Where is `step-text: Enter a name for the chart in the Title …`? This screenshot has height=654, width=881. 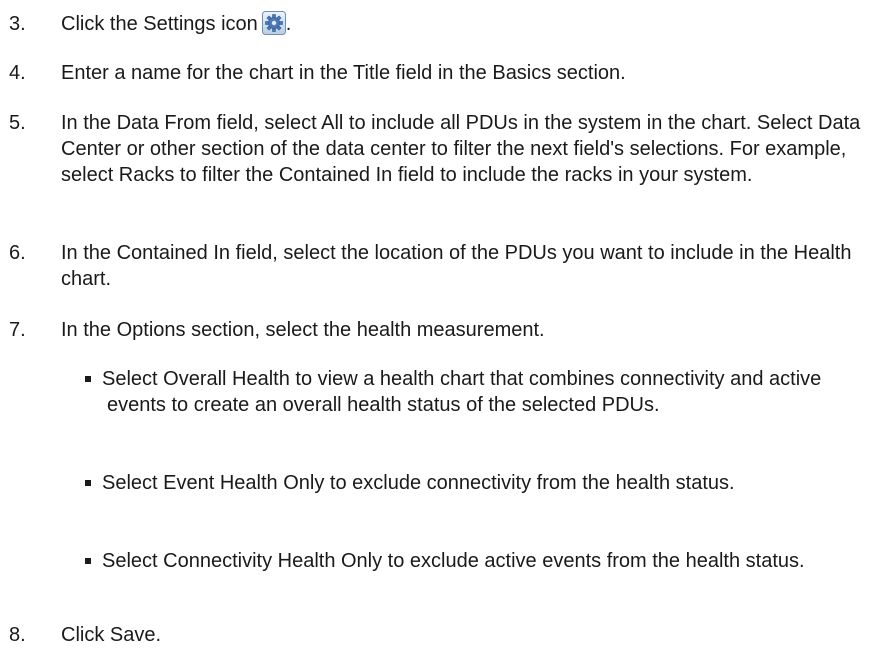 step-text: Enter a name for the chart in the Title … is located at coordinates (343, 73).